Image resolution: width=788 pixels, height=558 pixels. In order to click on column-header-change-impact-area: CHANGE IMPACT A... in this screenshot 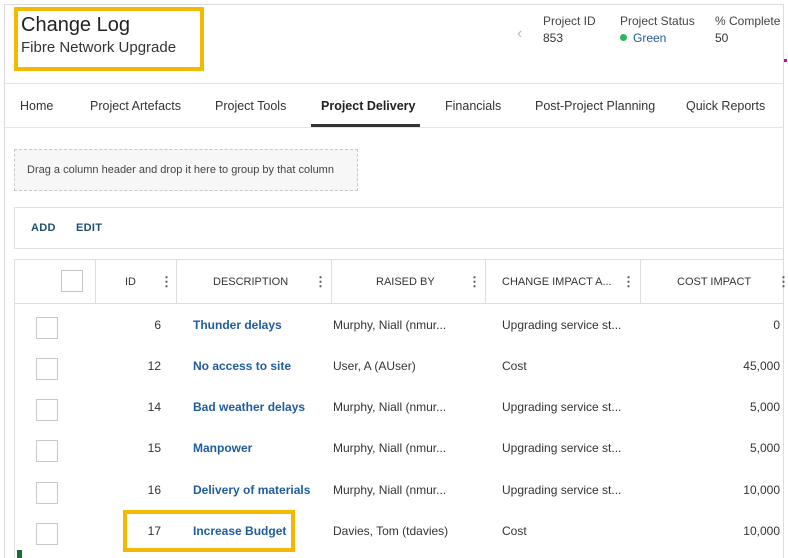, I will do `click(557, 282)`.